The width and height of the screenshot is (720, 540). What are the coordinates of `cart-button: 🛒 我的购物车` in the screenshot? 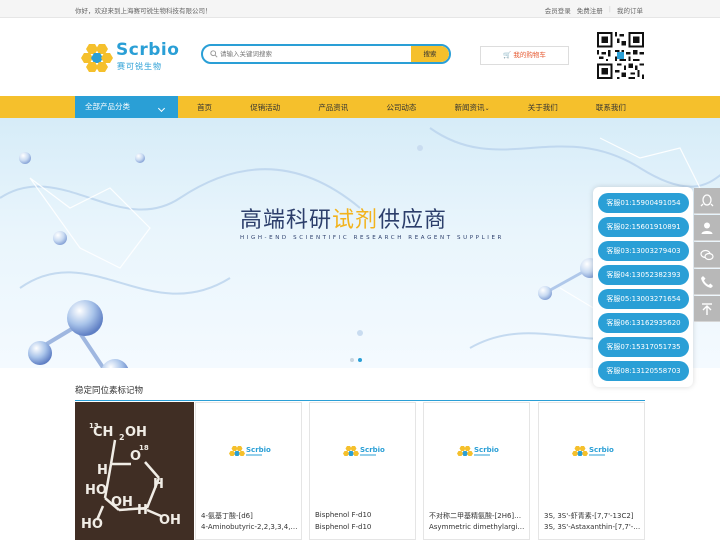 It's located at (524, 55).